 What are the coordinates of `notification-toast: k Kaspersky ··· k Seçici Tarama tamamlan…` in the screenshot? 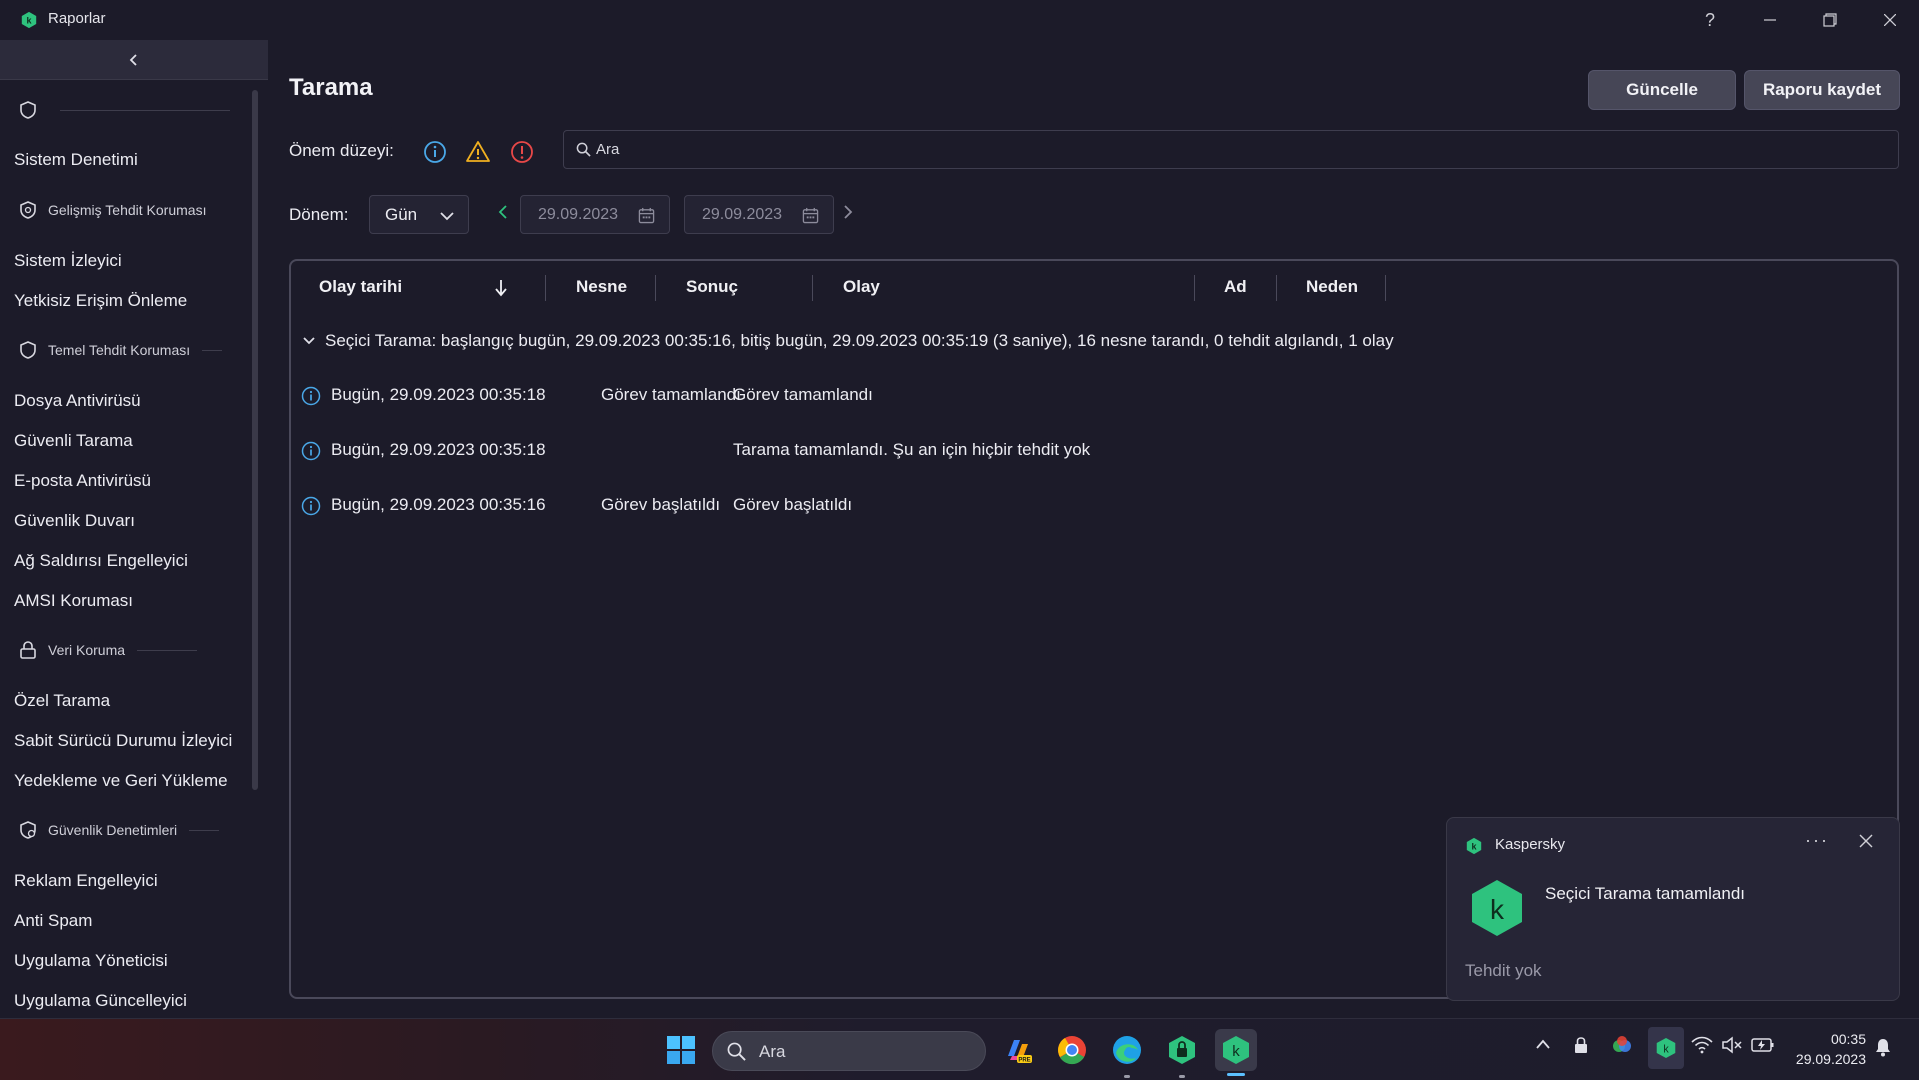 It's located at (1673, 909).